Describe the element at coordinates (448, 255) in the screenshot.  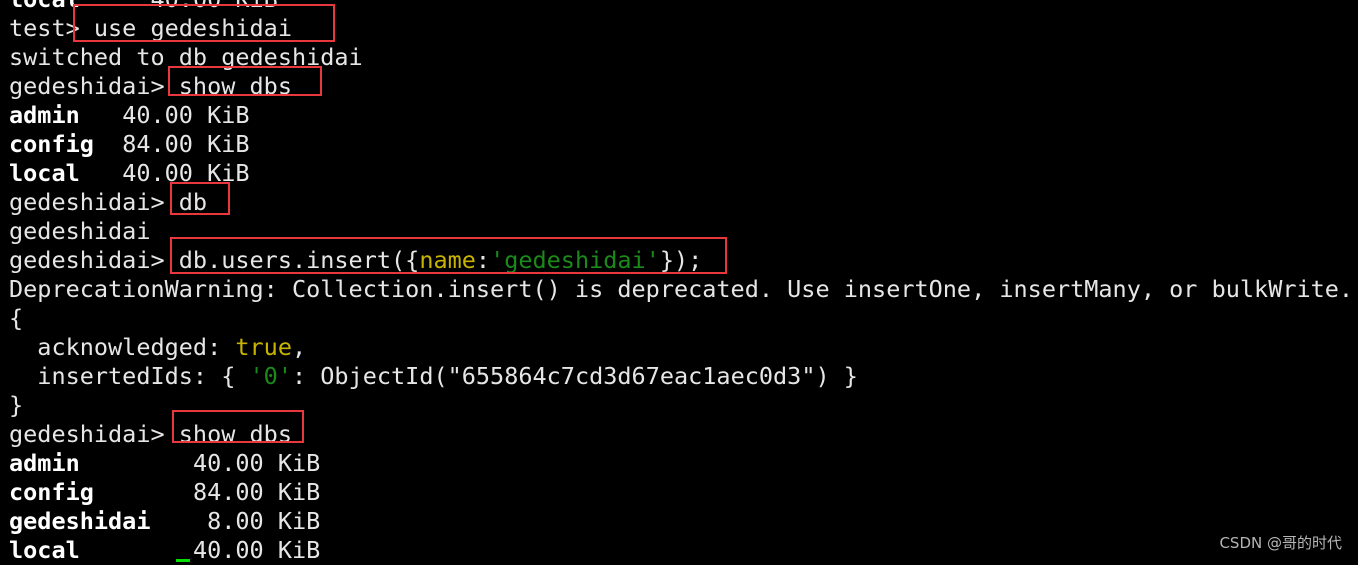
I see `highlight-box-insert` at that location.